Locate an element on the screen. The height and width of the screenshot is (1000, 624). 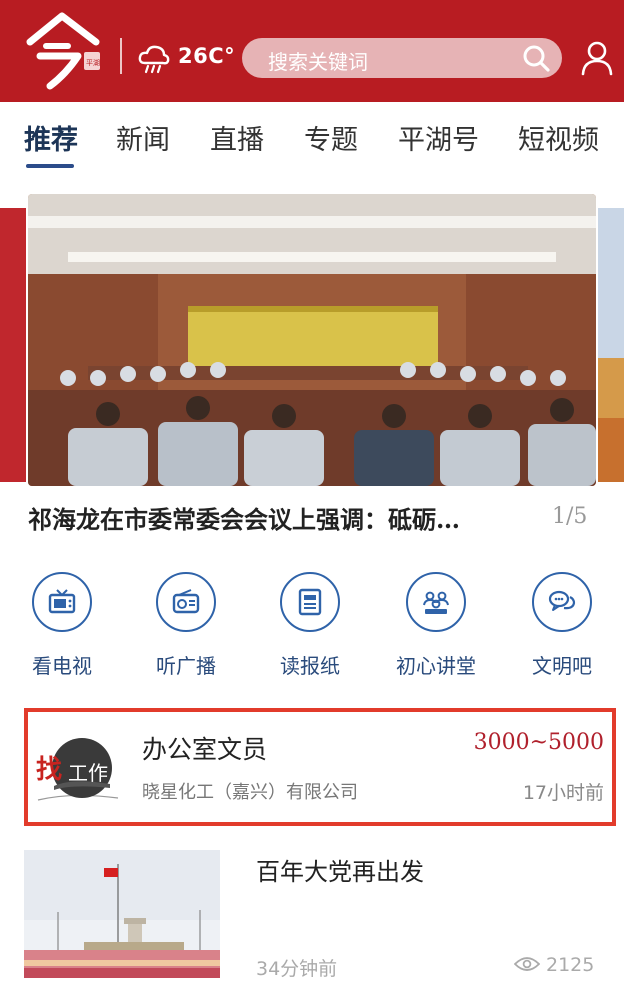
tab-short-video: 短视频 is located at coordinates (558, 137).